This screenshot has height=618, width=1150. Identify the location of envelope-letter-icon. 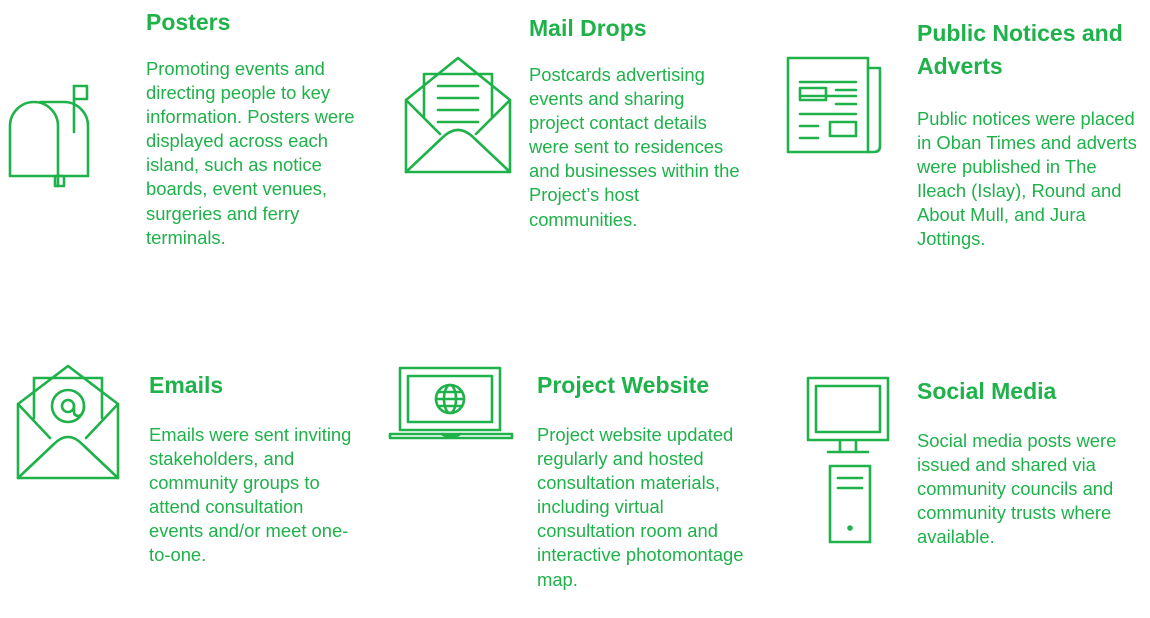
(458, 116).